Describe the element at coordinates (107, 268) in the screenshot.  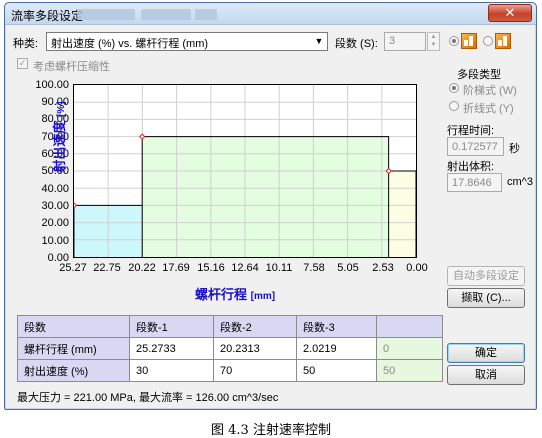
I see `x-tick-label: 22.75` at that location.